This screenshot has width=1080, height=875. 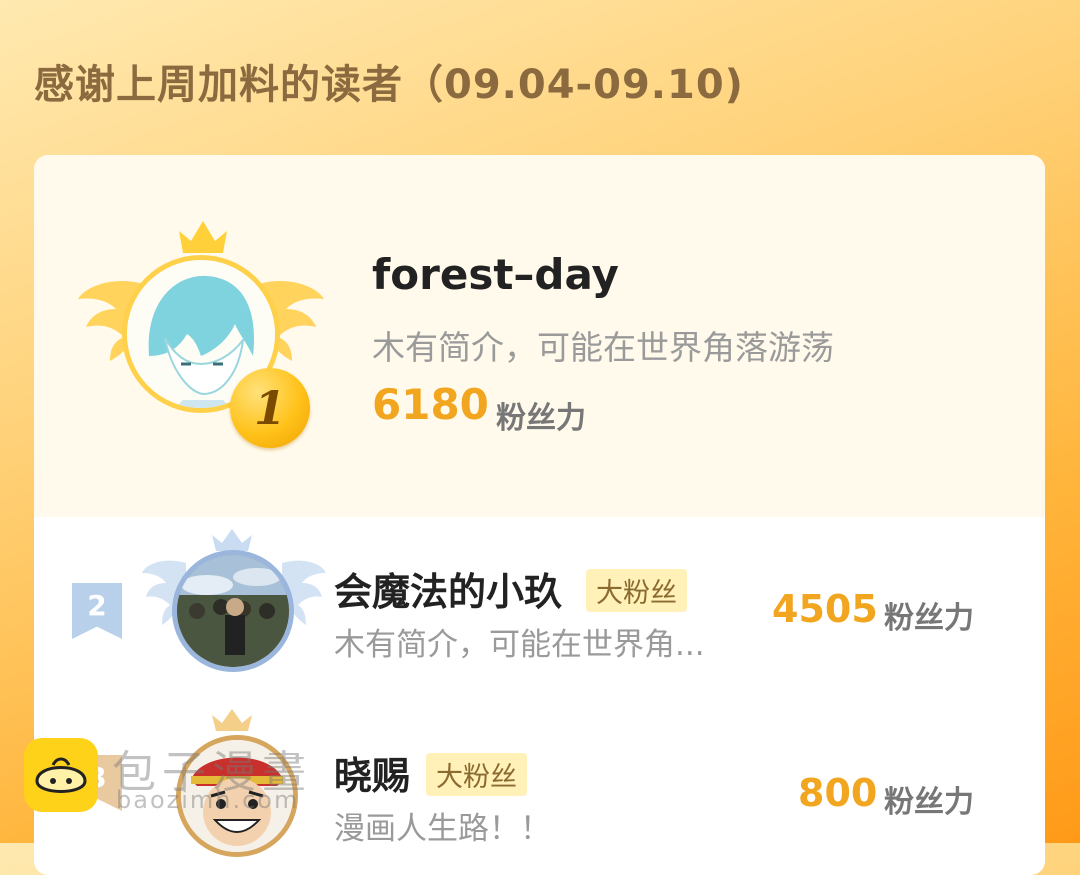 What do you see at coordinates (442, 829) in the screenshot?
I see `user-bio: 漫画人生路！！` at bounding box center [442, 829].